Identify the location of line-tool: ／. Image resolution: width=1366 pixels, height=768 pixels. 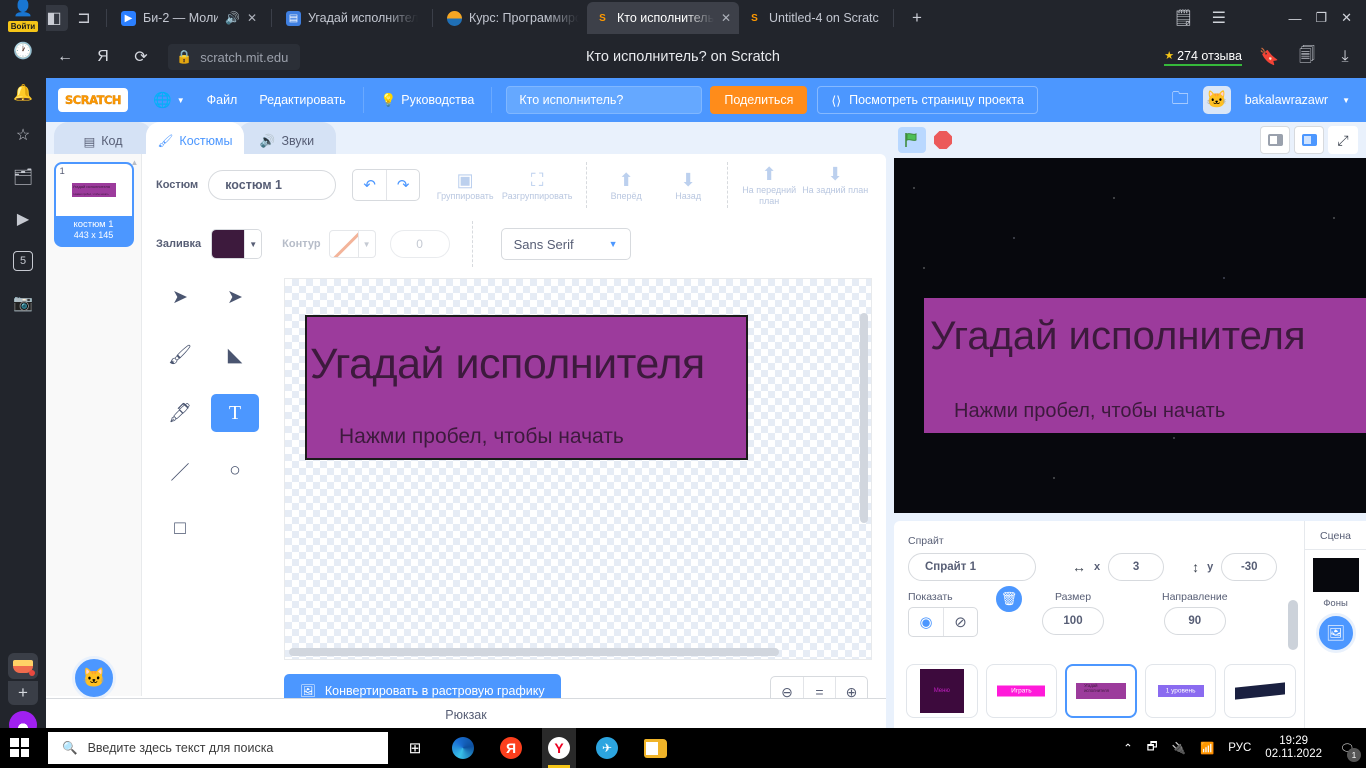
(180, 471).